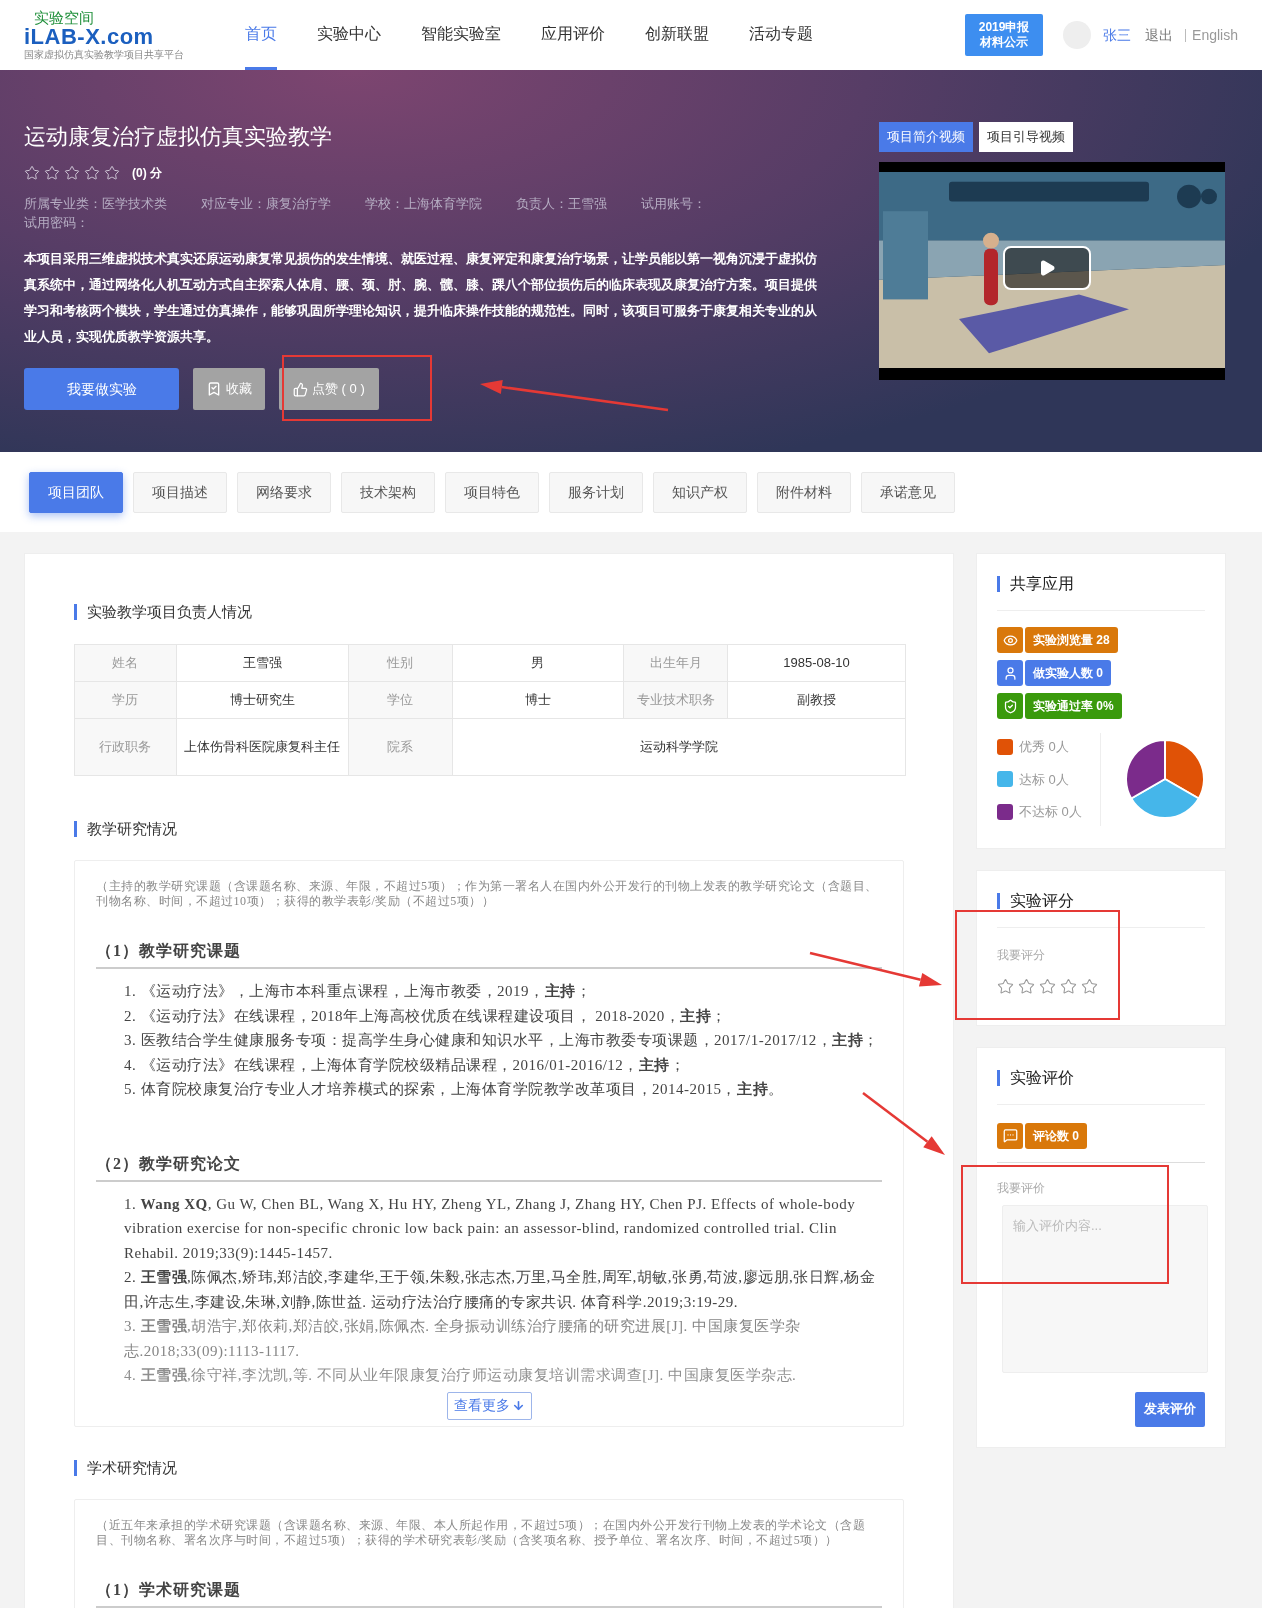  What do you see at coordinates (487, 894) in the screenshot?
I see `instruction-note: （主持的教学研究课题（含课题名称、来源、年限，不超过5项）；作为第一署名人在国内外公开发行的刊物上发表的教学研究论文（含题目、刊物名称、时间，不超过10项）；获得的教学表彰/奖励（不超过5项））` at bounding box center [487, 894].